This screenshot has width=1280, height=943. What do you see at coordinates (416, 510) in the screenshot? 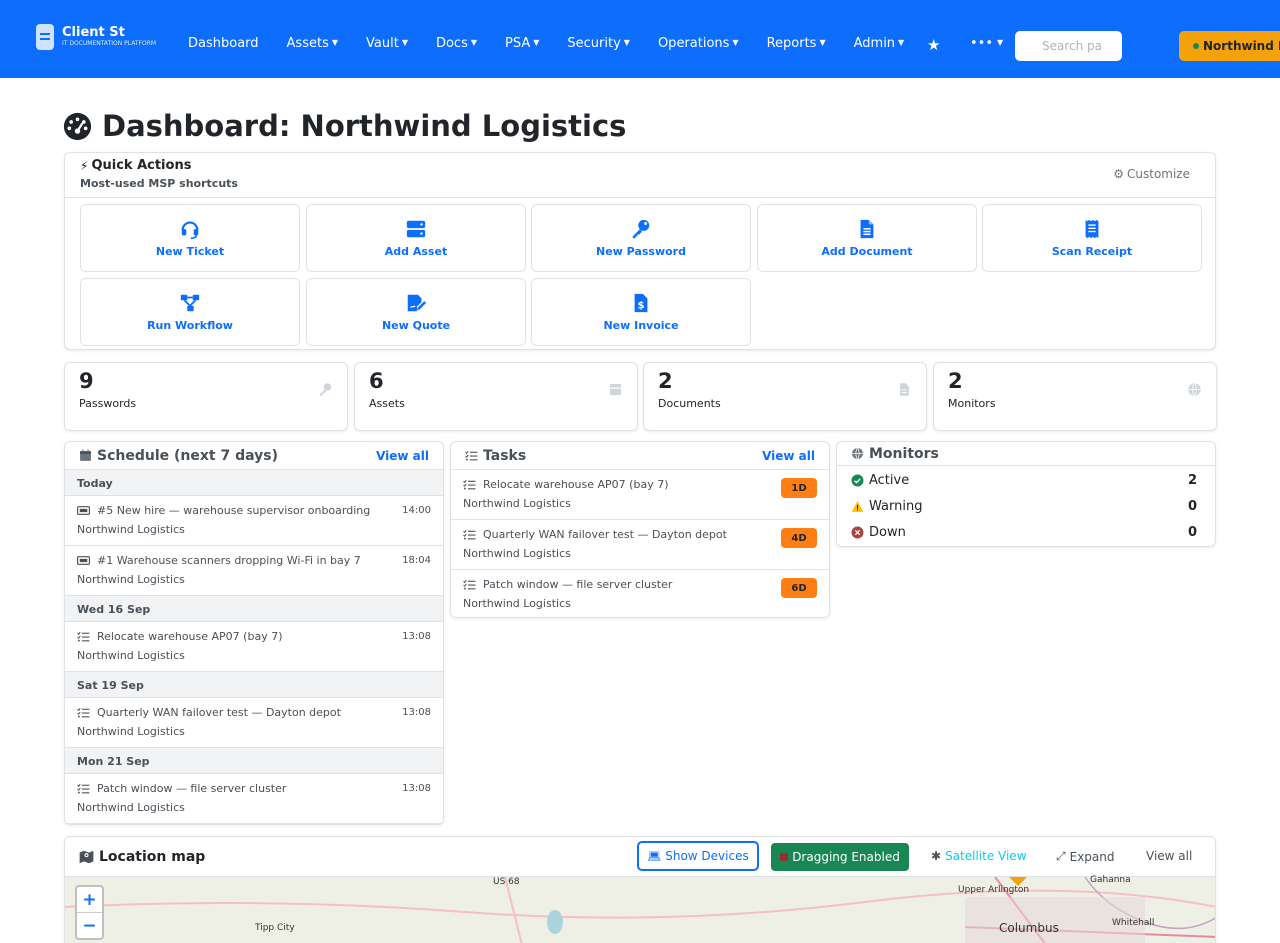
I see `event-time: 14:00` at bounding box center [416, 510].